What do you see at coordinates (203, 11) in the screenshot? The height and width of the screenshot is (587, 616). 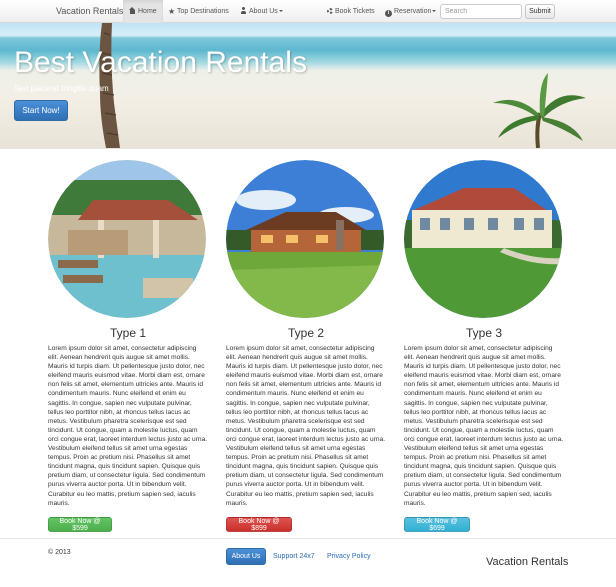 I see `nav-item-top-destinations-label: Top Destinations` at bounding box center [203, 11].